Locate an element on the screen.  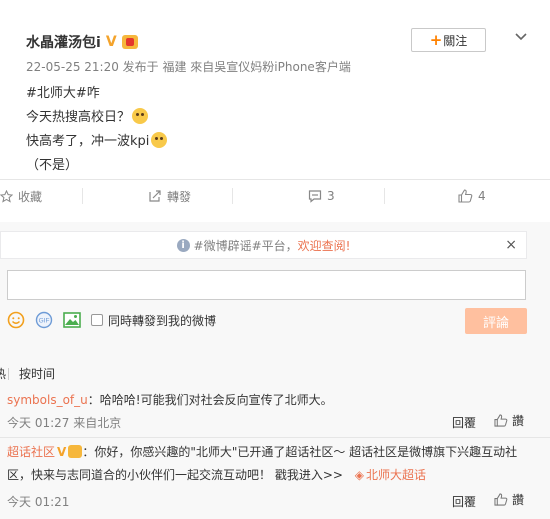
comment-time: 今天 01:21 is located at coordinates (38, 502).